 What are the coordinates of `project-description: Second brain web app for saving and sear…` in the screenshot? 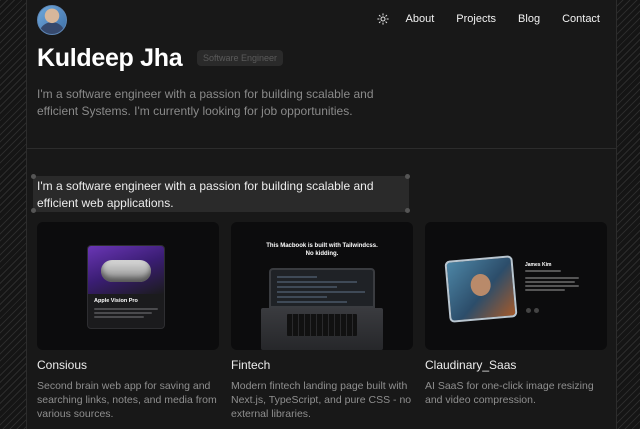 It's located at (127, 400).